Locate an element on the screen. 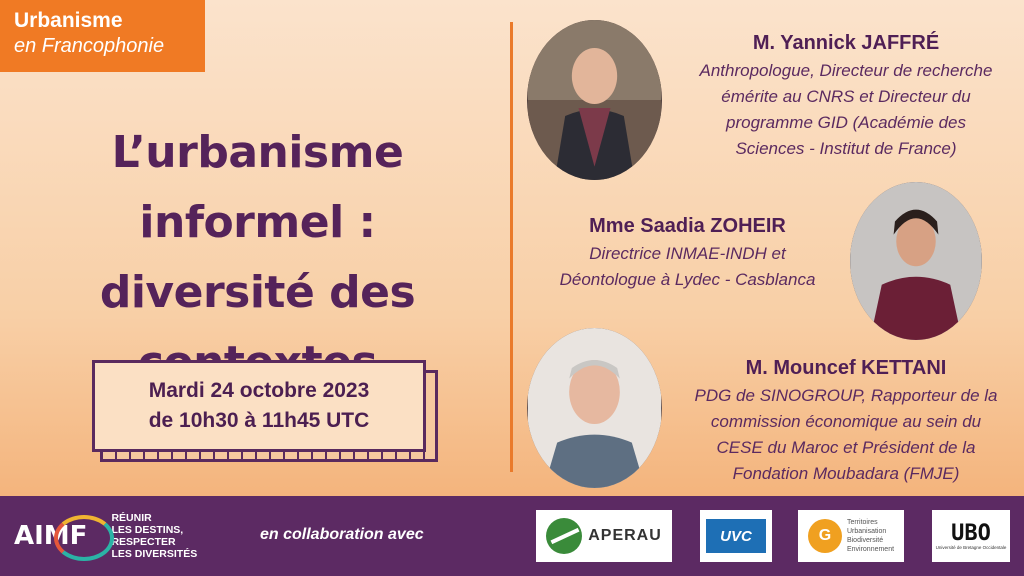  speaker-role-line: commission économique au sein du is located at coordinates (846, 421).